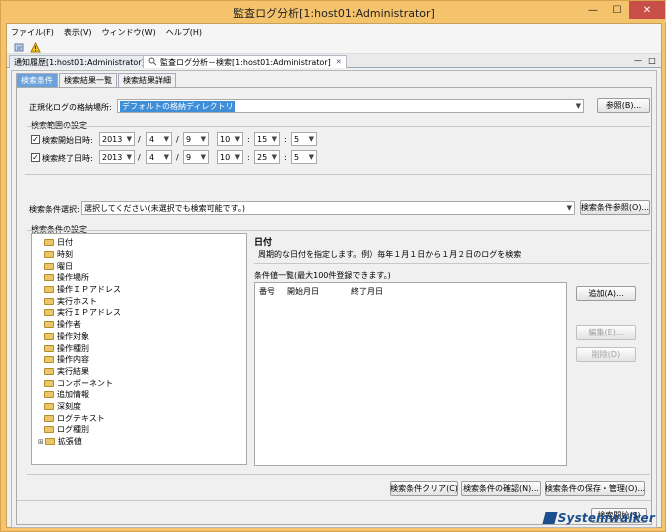 Image resolution: width=666 pixels, height=532 pixels. I want to click on tree-item-operation-ip: 操作ＩＰアドレス, so click(142, 290).